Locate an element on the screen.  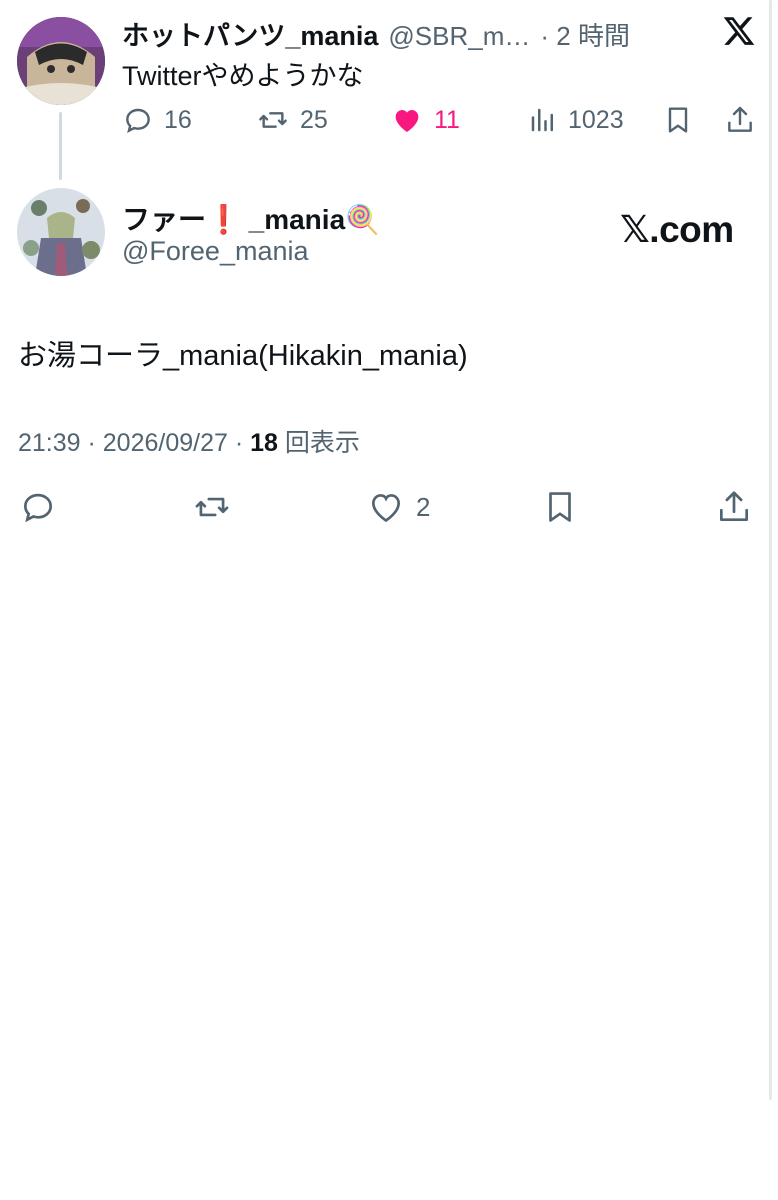
main-bookmark-button is located at coordinates (560, 507).